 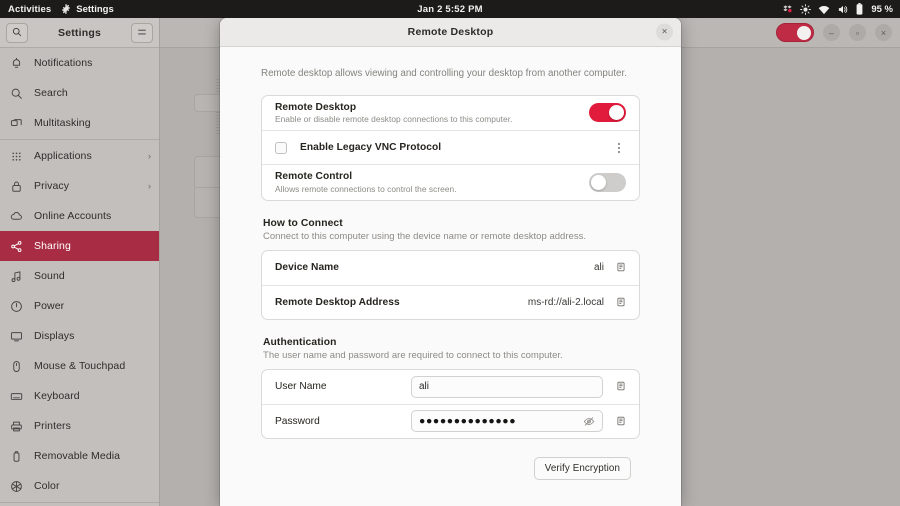 What do you see at coordinates (51, 93) in the screenshot?
I see `sidebar-item-label: Search` at bounding box center [51, 93].